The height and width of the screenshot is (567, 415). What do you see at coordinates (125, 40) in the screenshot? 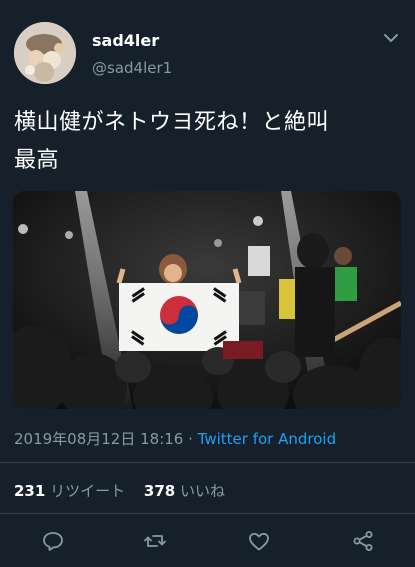
I see `display-name: sad4ler` at bounding box center [125, 40].